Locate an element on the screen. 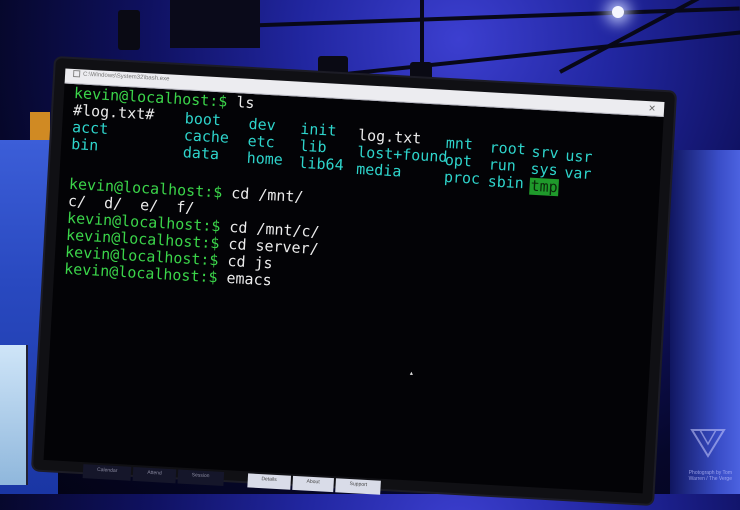 This screenshot has width=740, height=510. shell-command: emacs is located at coordinates (249, 279).